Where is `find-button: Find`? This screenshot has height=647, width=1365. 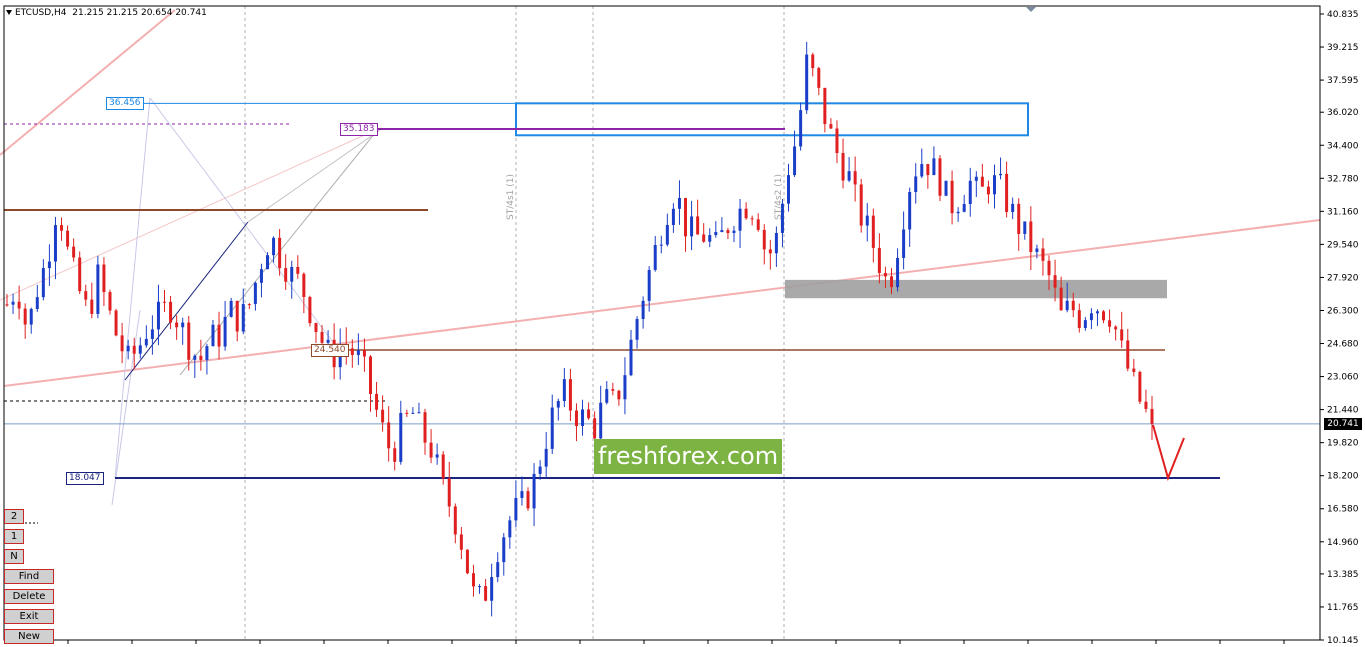 find-button: Find is located at coordinates (29, 576).